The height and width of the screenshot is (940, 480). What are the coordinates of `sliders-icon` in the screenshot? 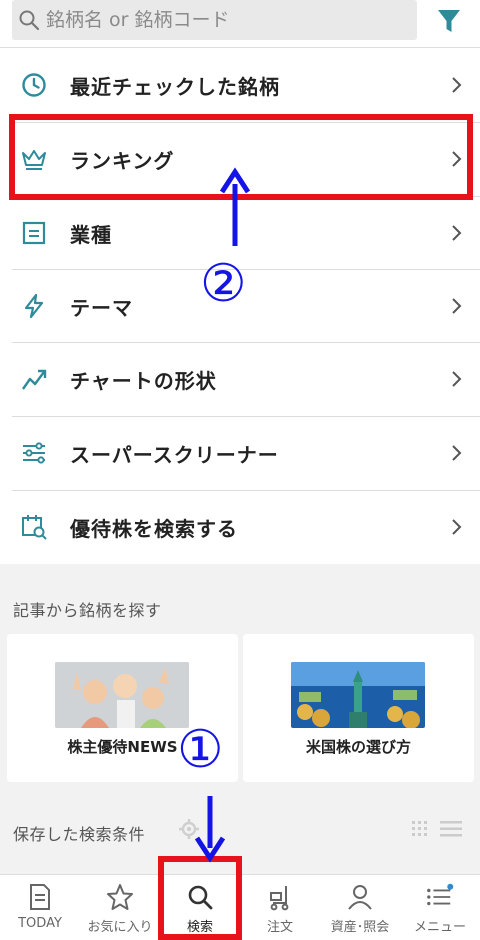 It's located at (34, 453).